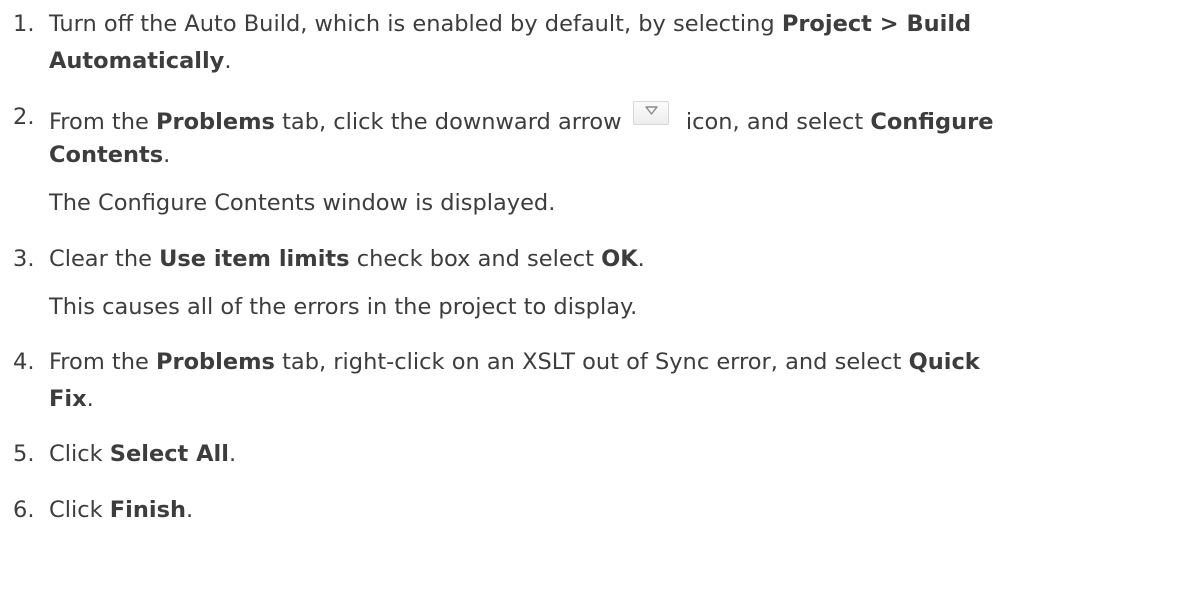  I want to click on text-run: Clear the, so click(104, 259).